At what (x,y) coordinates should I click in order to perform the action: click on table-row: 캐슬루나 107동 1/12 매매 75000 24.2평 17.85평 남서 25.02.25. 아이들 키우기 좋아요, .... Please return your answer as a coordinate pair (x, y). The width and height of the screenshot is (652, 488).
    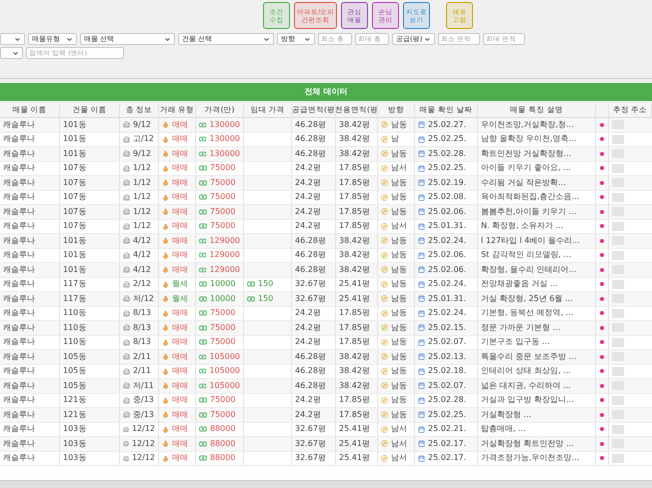
    Looking at the image, I should click on (326, 169).